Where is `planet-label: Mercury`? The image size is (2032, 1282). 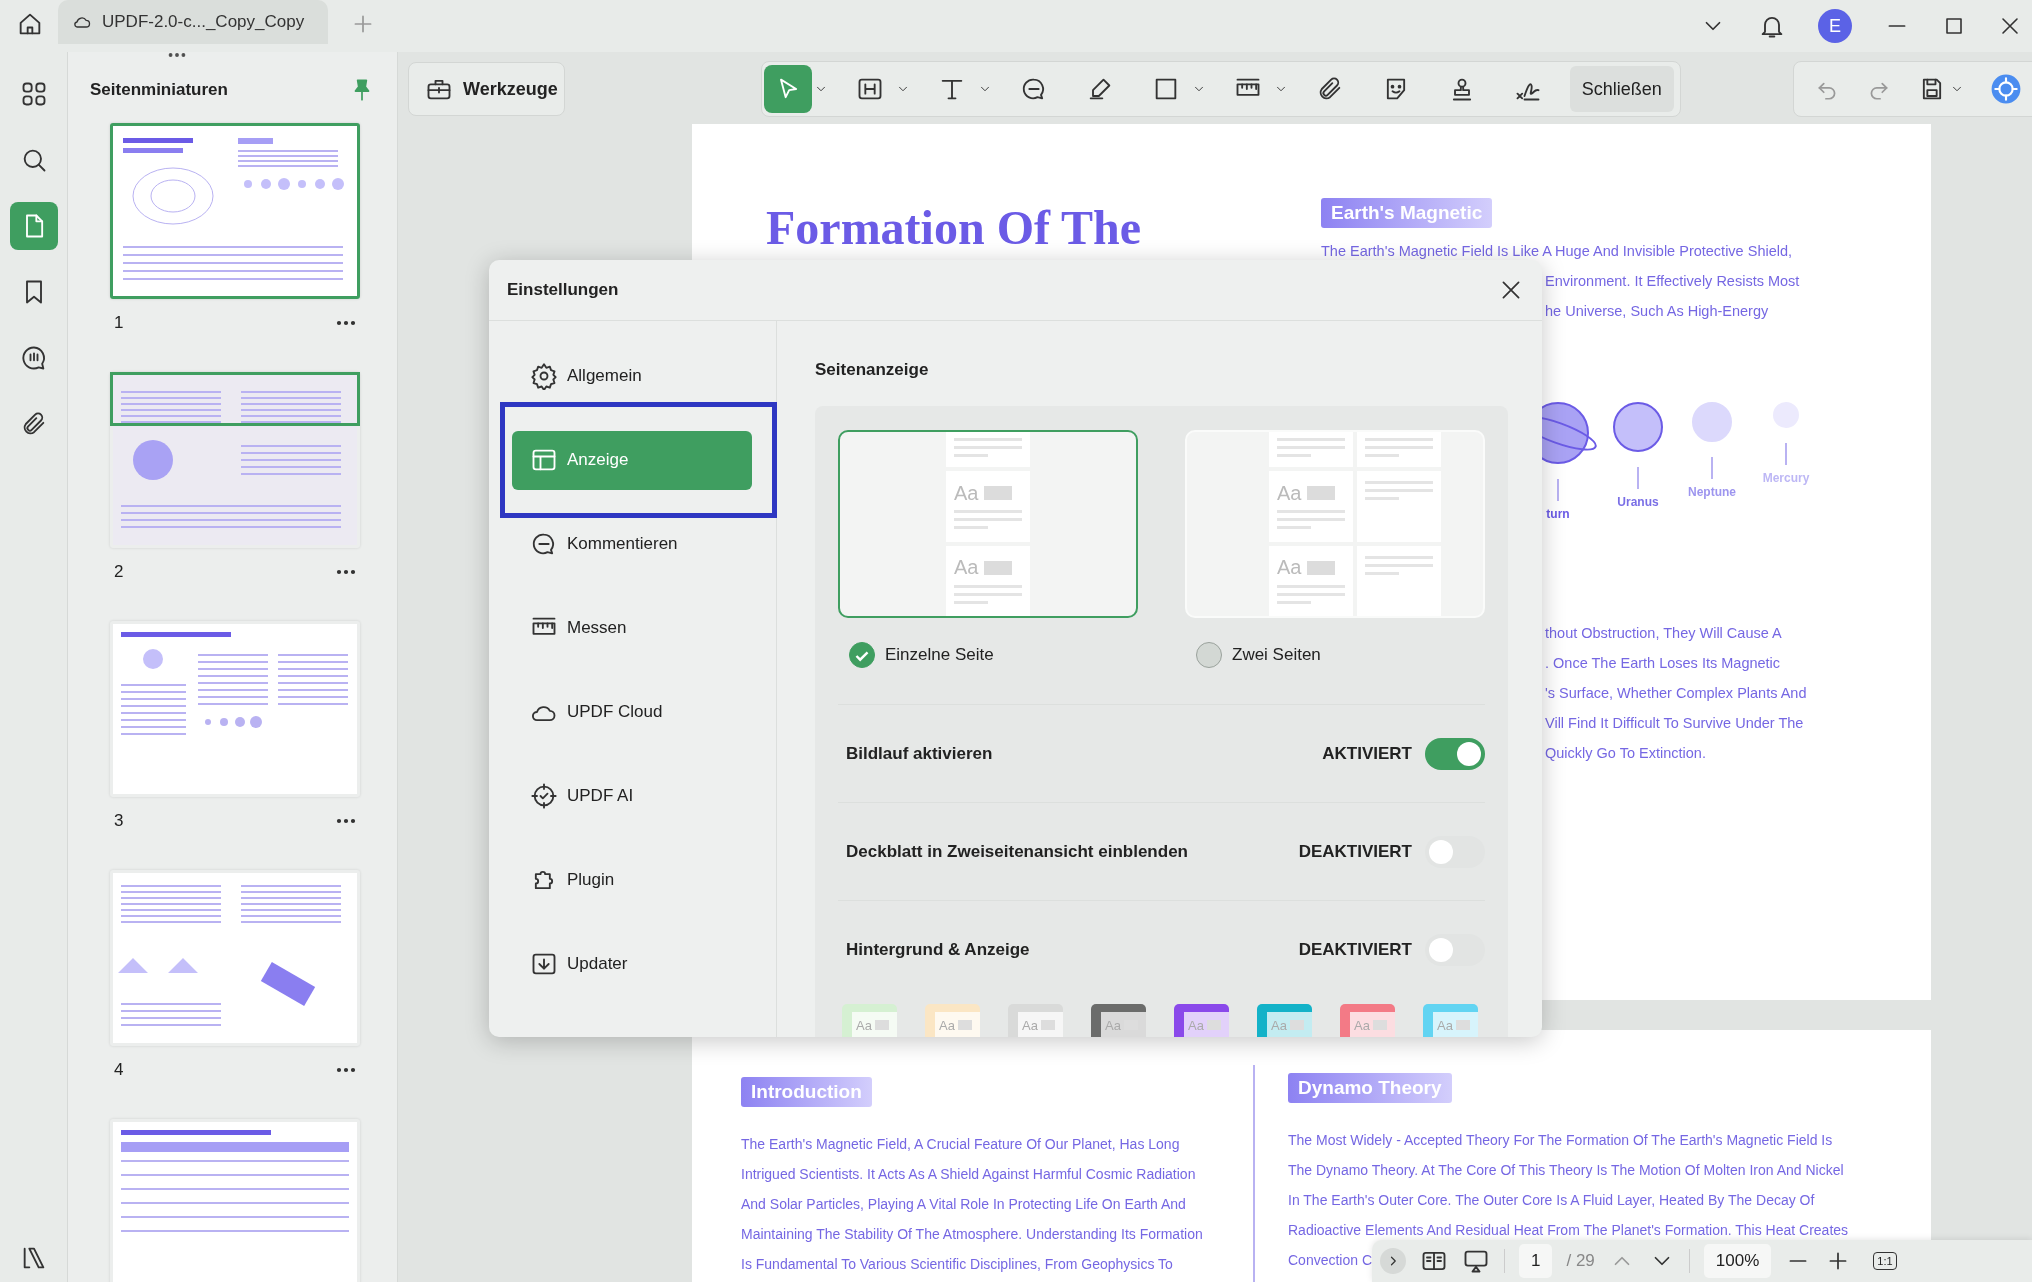 planet-label: Mercury is located at coordinates (1786, 478).